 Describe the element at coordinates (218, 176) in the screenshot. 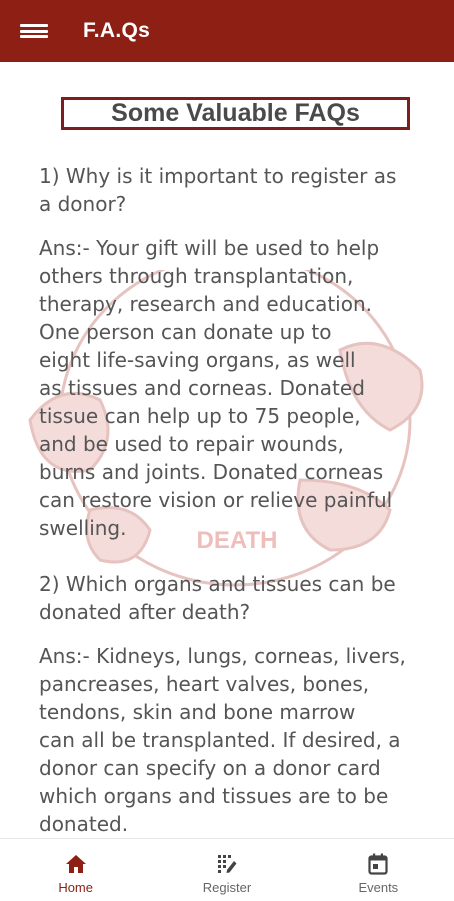

I see `faq-question-line: 1) Why is it important to register as` at that location.